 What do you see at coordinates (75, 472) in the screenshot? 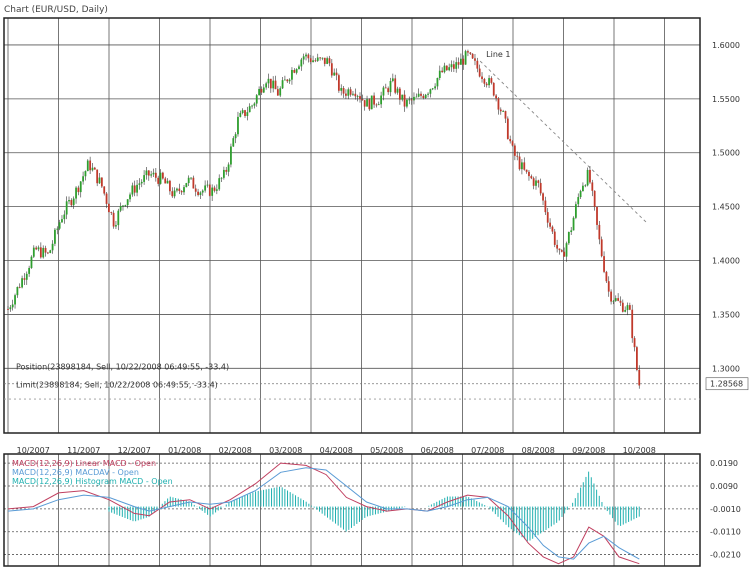
I see `macd-legend-entry: MACD(12,26,9) MACDAV - Open` at bounding box center [75, 472].